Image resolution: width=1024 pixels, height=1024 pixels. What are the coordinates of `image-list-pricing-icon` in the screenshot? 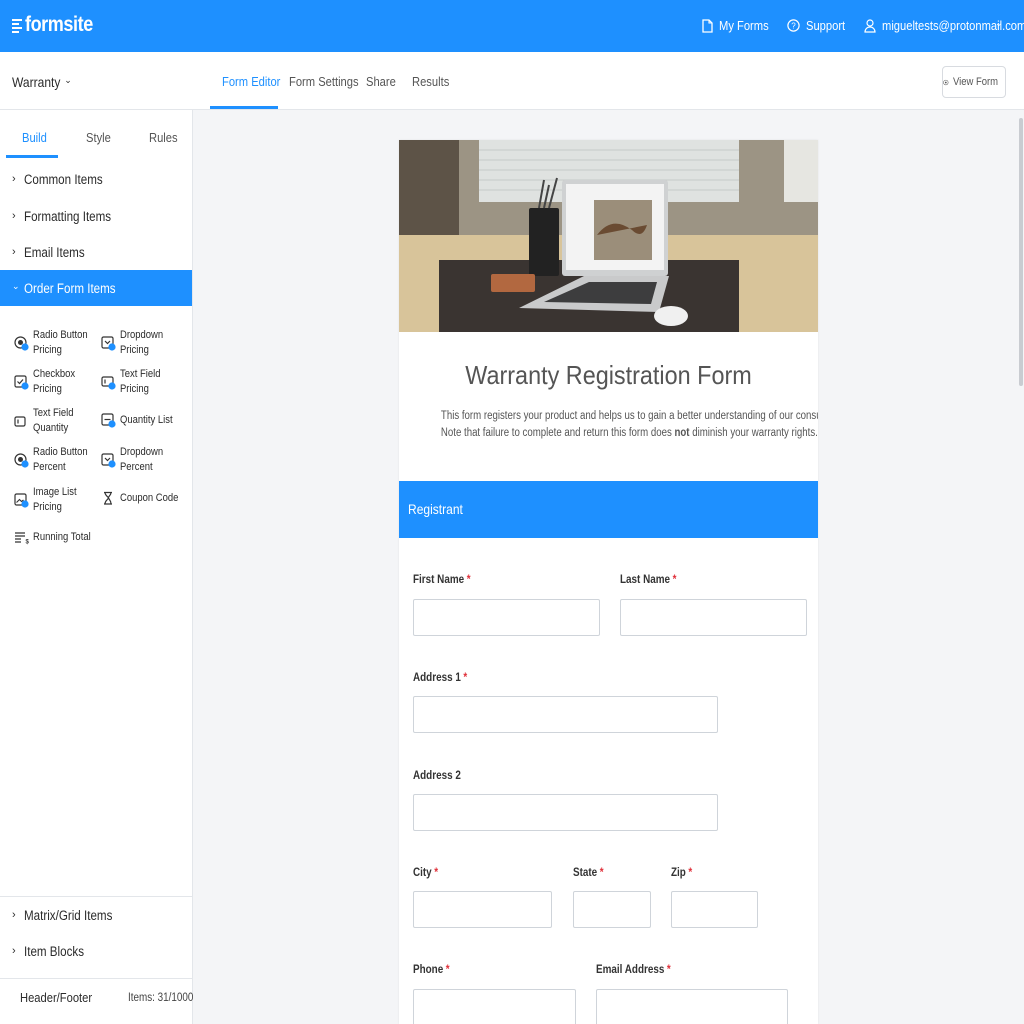 It's located at (21, 500).